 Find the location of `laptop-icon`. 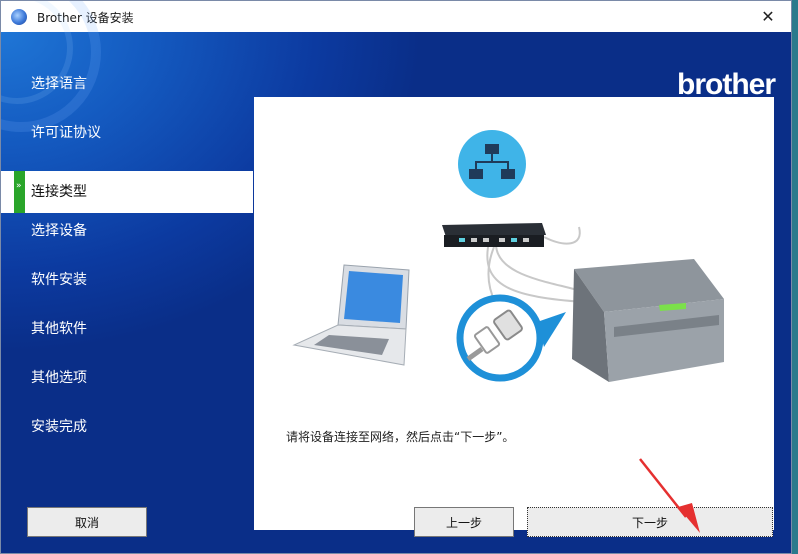

laptop-icon is located at coordinates (351, 315).